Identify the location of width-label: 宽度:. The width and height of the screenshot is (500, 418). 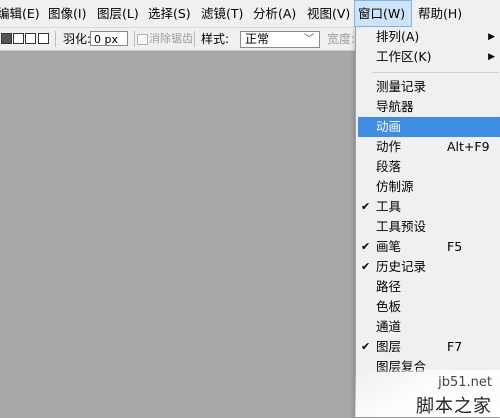
(341, 39).